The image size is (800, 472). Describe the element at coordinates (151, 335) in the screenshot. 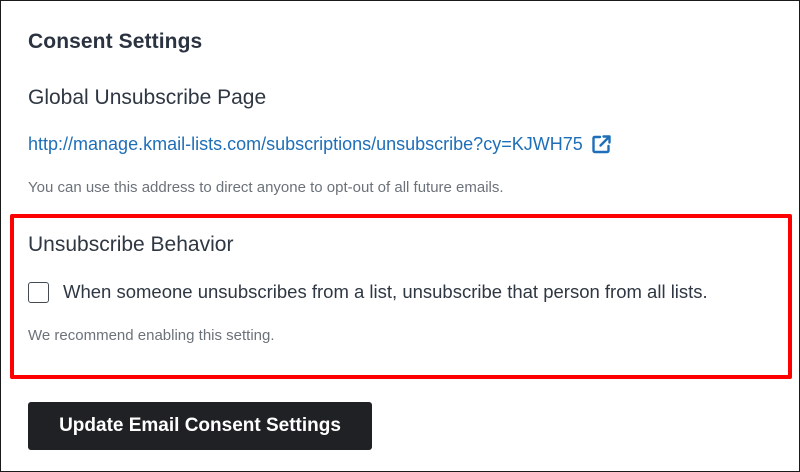

I see `unsubscribe-behavior-help-text: We recommend enabling this setting.` at that location.